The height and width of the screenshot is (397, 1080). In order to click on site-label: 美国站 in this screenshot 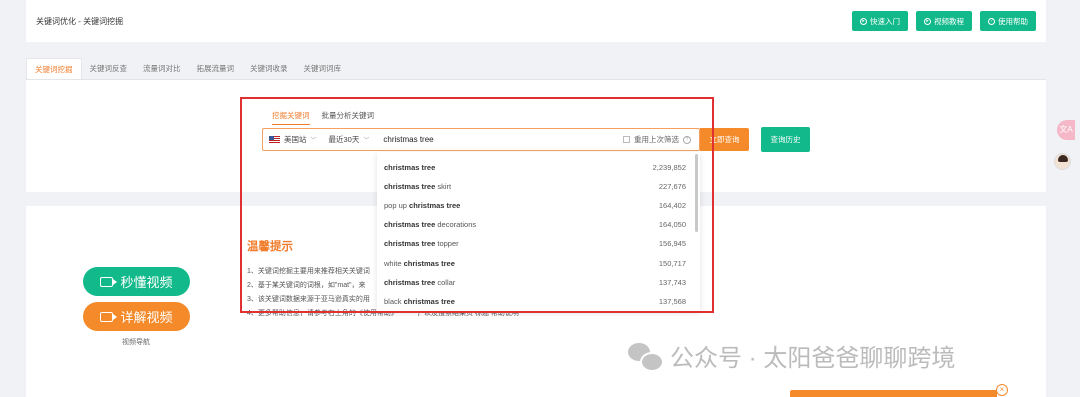, I will do `click(295, 139)`.